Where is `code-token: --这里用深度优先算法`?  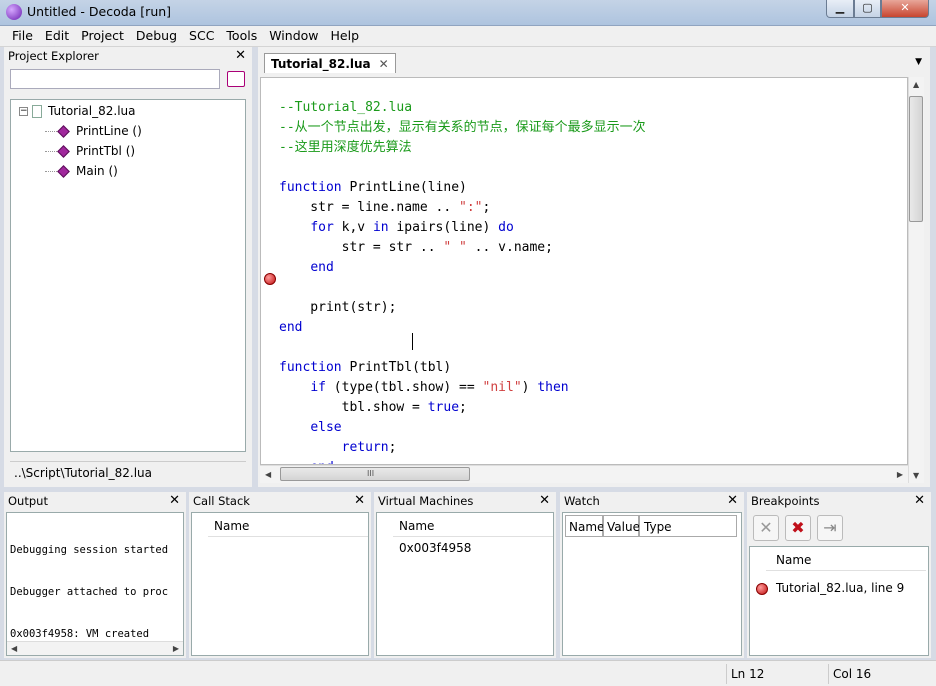 code-token: --这里用深度优先算法 is located at coordinates (345, 147).